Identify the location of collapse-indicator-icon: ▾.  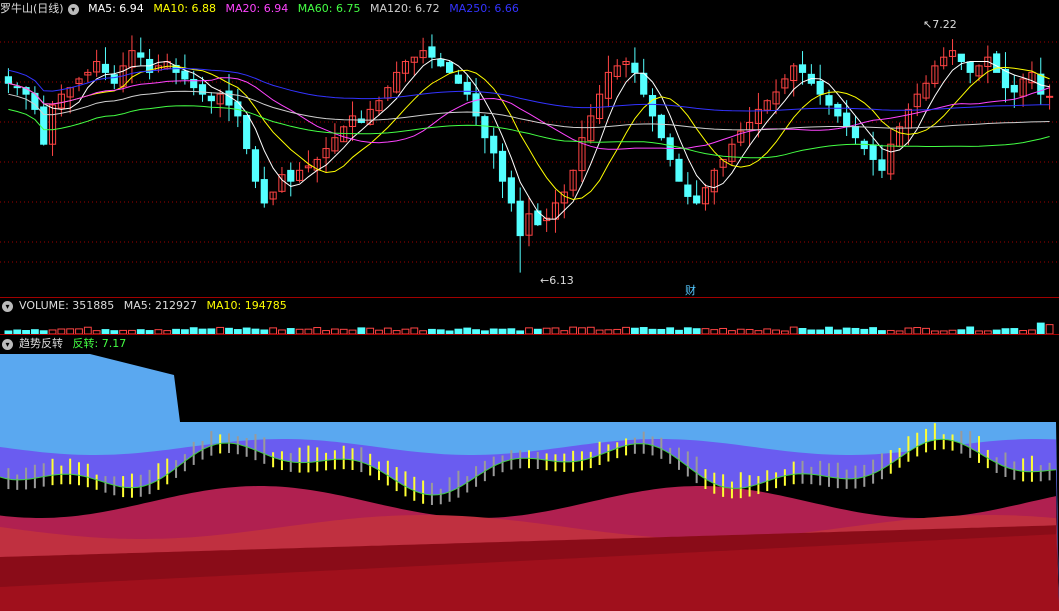
(7, 344).